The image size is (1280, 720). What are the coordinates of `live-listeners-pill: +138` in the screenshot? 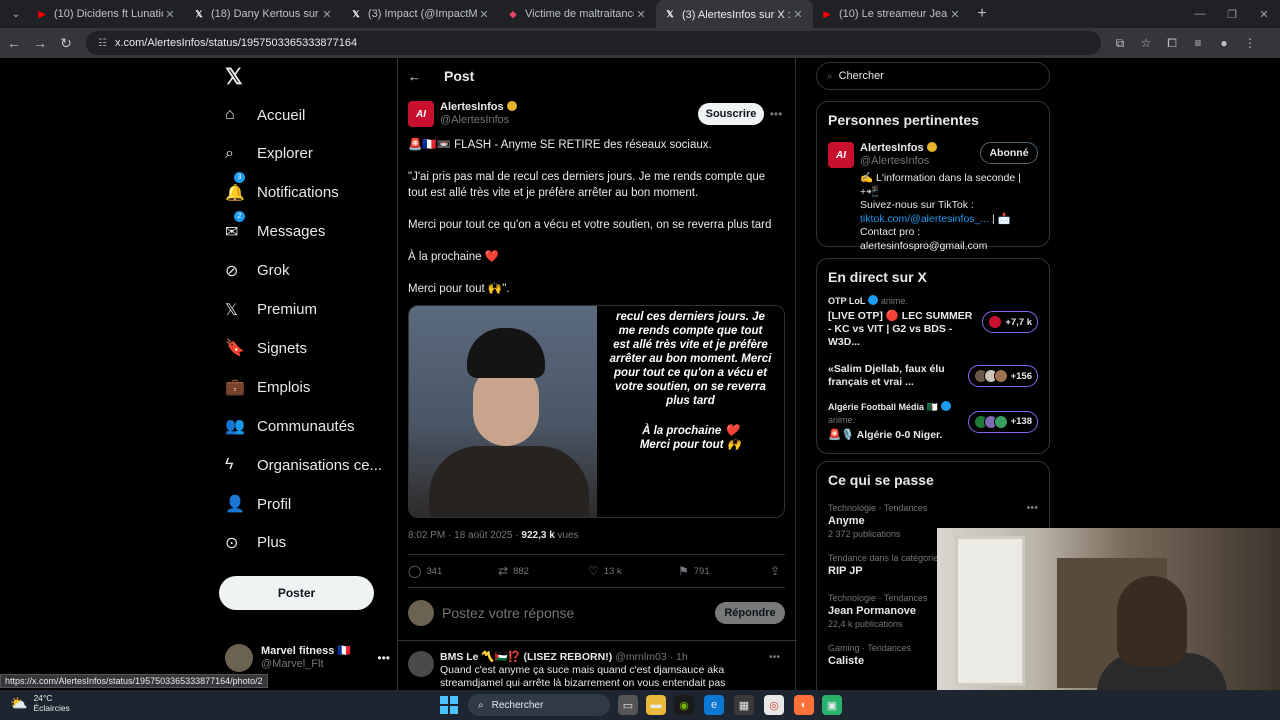 It's located at (1002, 421).